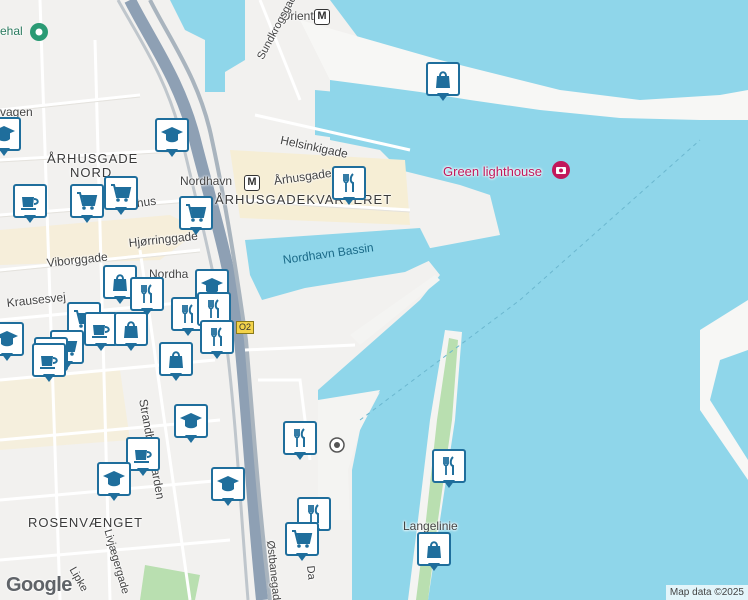 The width and height of the screenshot is (748, 600). What do you see at coordinates (561, 170) in the screenshot?
I see `camera-icon` at bounding box center [561, 170].